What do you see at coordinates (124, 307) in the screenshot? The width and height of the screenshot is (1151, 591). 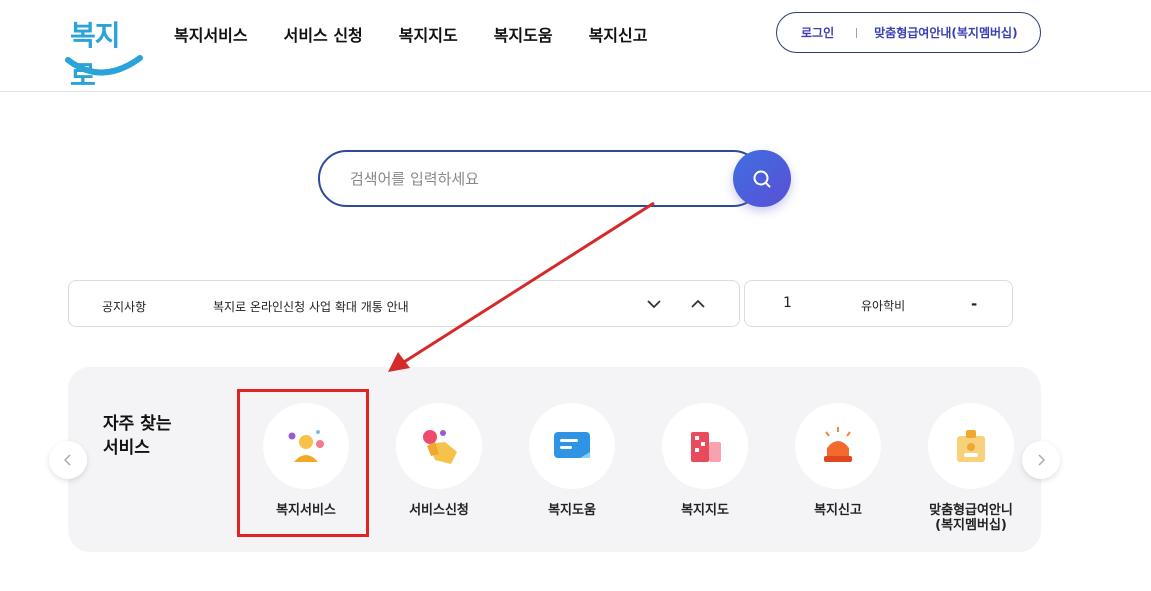 I see `notice-label: 공지사항` at bounding box center [124, 307].